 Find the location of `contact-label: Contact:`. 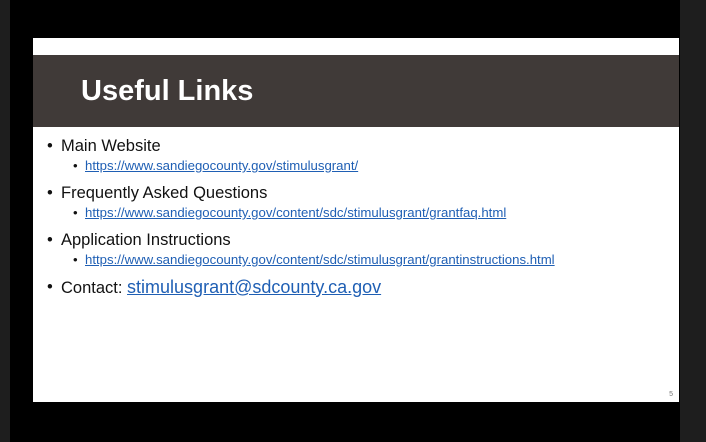

contact-label: Contact: is located at coordinates (92, 288).